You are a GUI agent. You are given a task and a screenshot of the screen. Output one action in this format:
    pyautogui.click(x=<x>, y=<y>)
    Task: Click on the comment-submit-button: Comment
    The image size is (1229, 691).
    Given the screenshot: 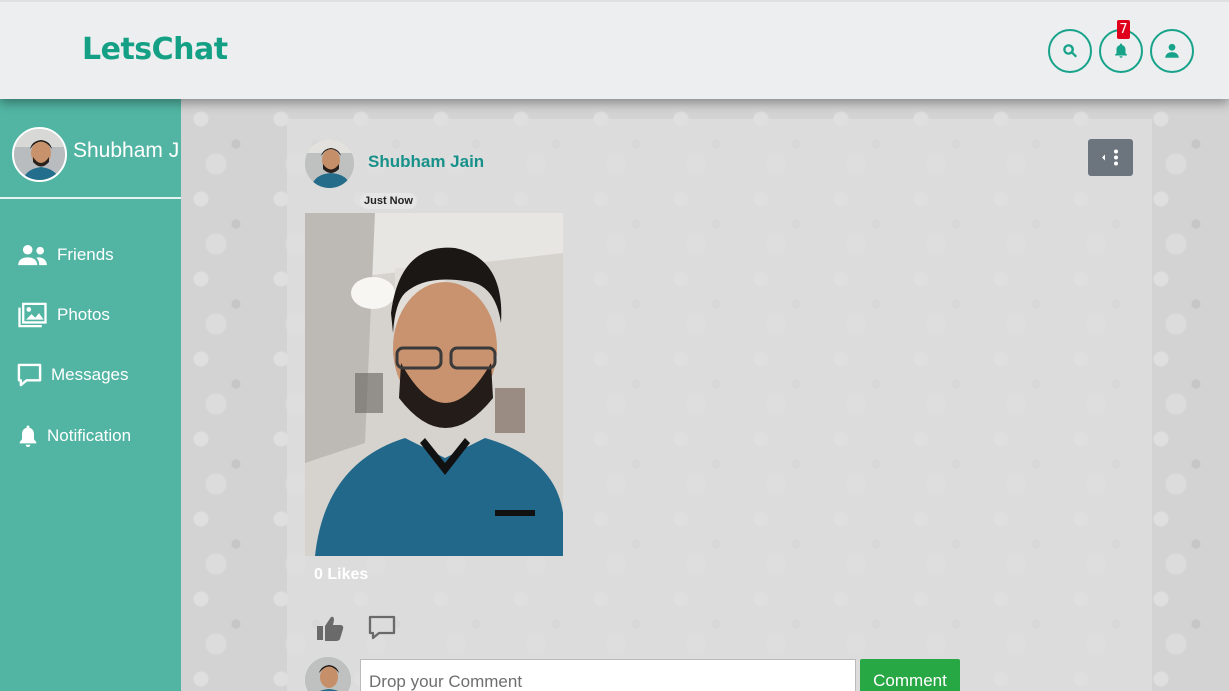 What is the action you would take?
    pyautogui.click(x=910, y=675)
    